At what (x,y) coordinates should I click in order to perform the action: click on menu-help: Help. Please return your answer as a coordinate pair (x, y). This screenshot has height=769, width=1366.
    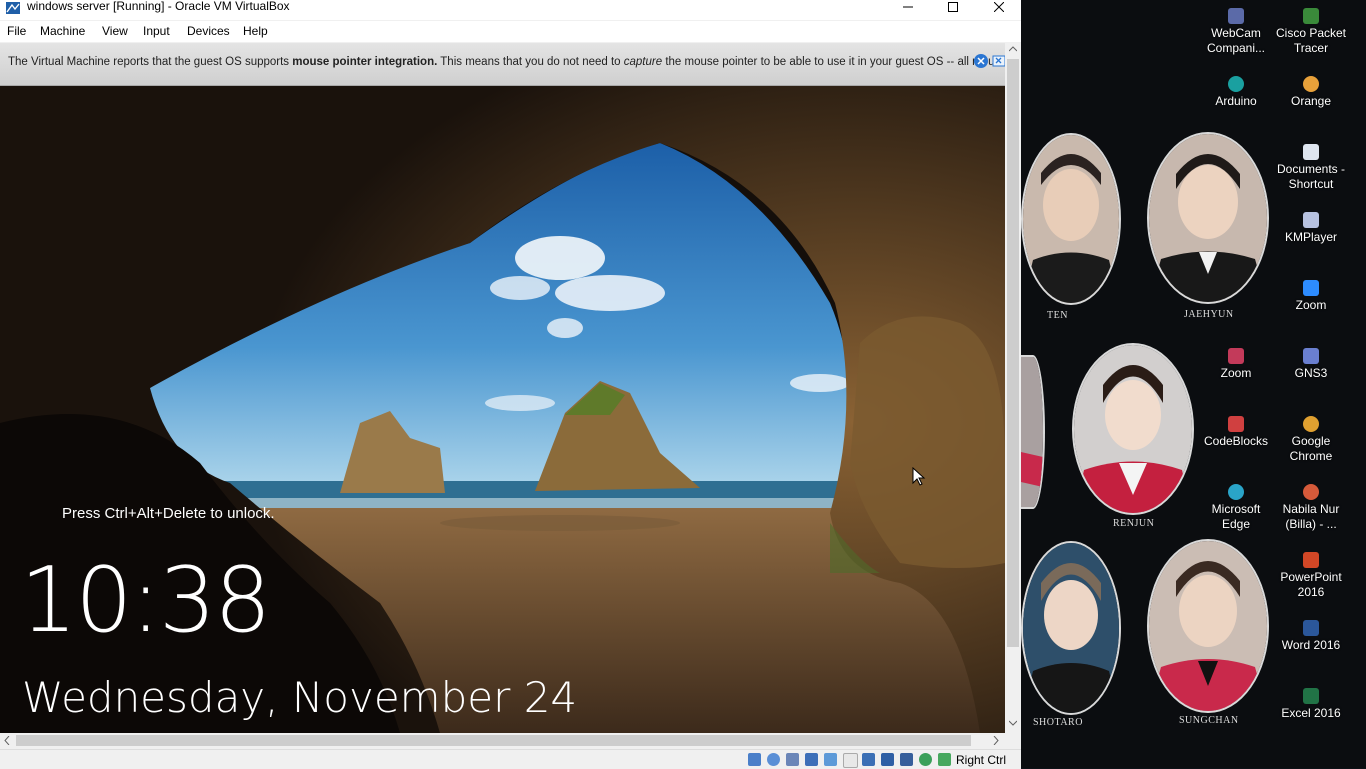
    Looking at the image, I should click on (255, 31).